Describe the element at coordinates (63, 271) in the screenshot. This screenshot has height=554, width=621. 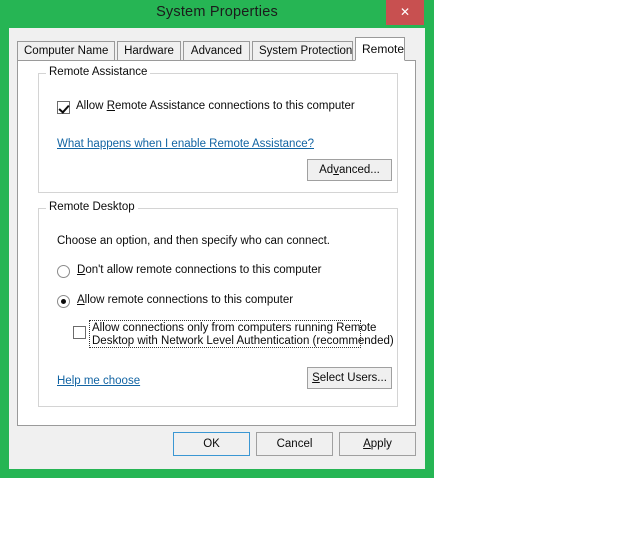
I see `radio-dont-allow-remote-connections` at that location.